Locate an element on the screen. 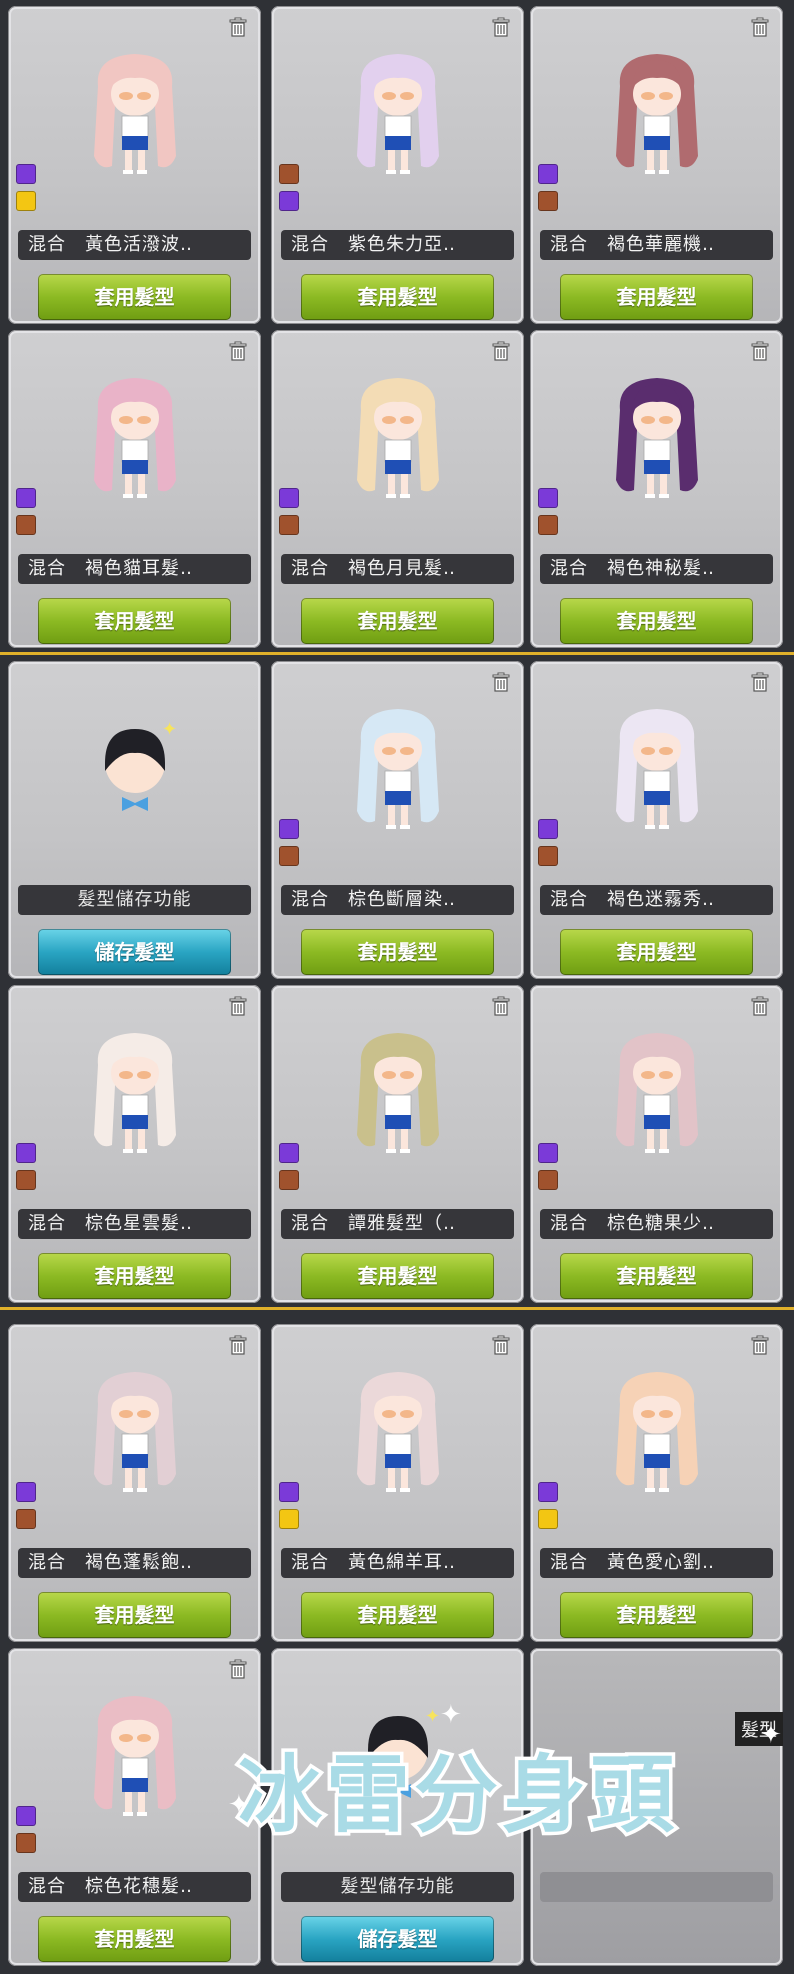 This screenshot has width=794, height=1974. hairstyle-name: 混合 褐色華麗機‥ is located at coordinates (656, 245).